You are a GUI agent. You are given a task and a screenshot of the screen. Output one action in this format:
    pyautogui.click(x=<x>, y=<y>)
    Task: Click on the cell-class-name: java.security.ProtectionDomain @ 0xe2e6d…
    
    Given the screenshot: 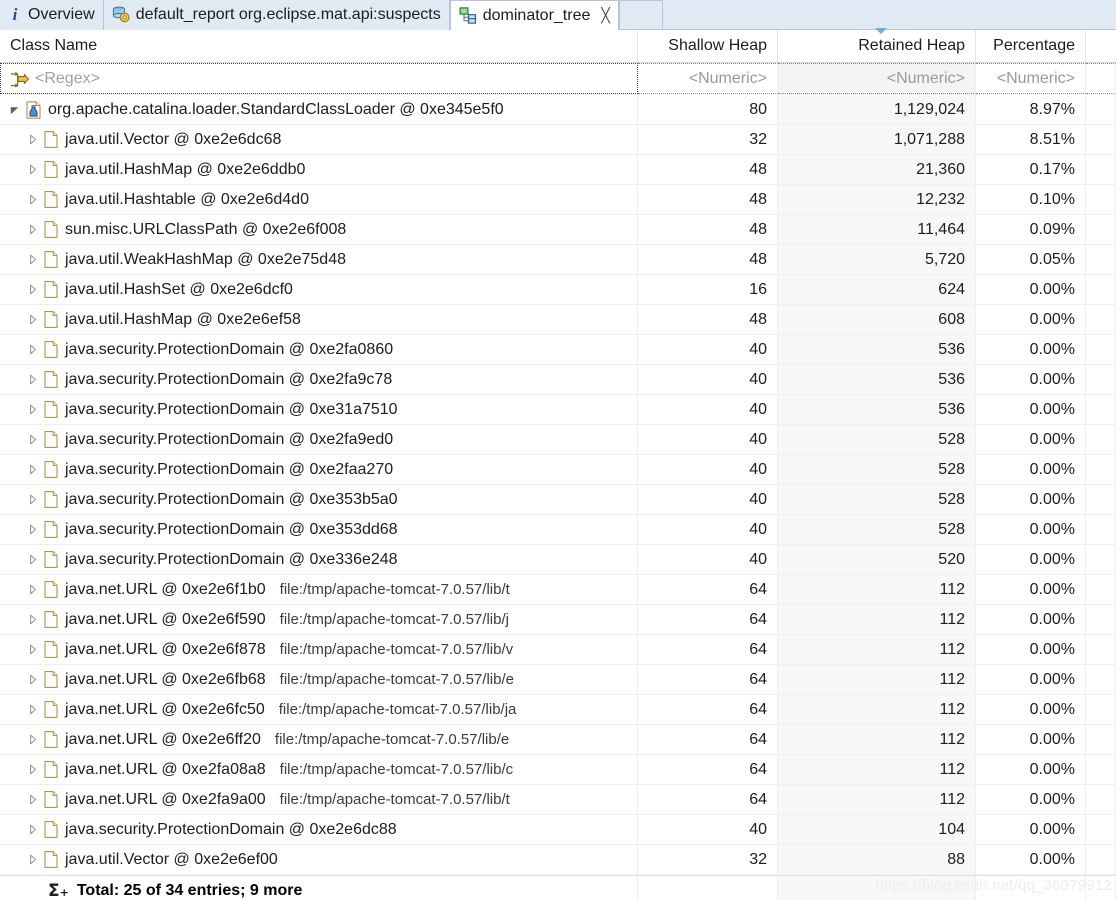 What is the action you would take?
    pyautogui.click(x=319, y=829)
    